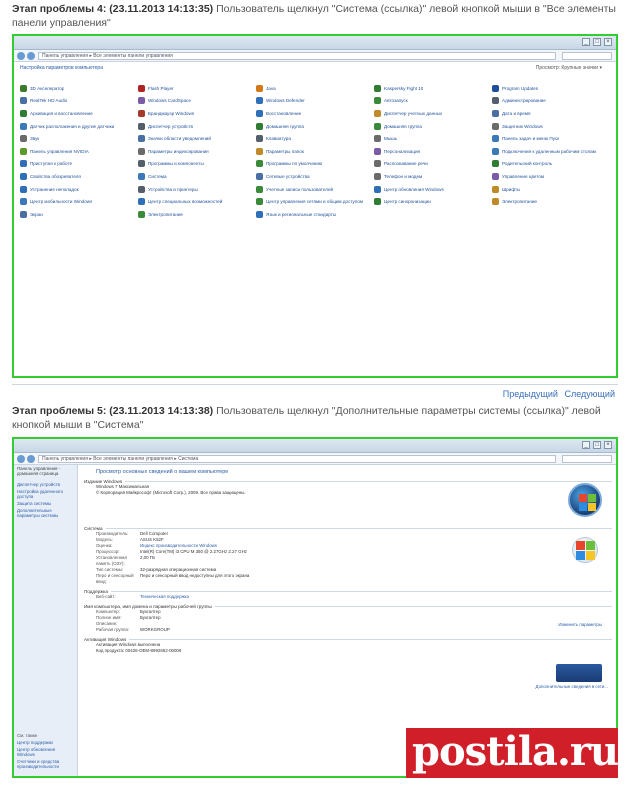 The width and height of the screenshot is (627, 786). Describe the element at coordinates (77, 214) in the screenshot. I see `control-panel-item: Экран` at that location.